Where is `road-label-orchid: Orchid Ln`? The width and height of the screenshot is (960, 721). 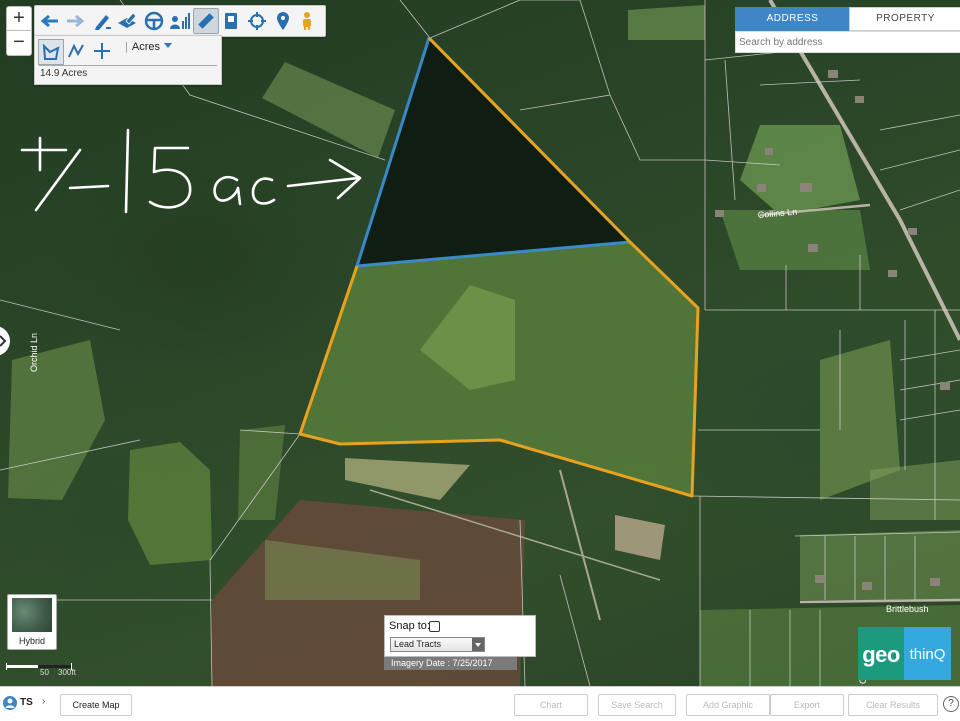
road-label-orchid: Orchid Ln is located at coordinates (34, 352).